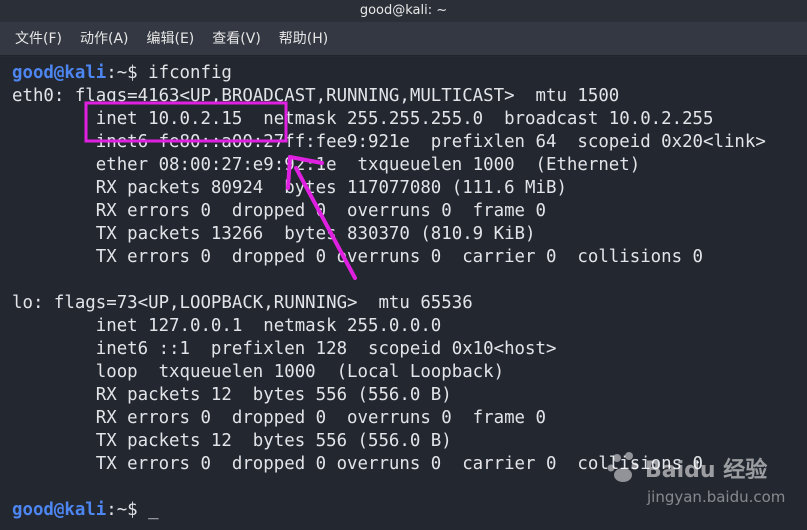 The height and width of the screenshot is (530, 807). Describe the element at coordinates (104, 39) in the screenshot. I see `menu-action: 动作(A)` at that location.